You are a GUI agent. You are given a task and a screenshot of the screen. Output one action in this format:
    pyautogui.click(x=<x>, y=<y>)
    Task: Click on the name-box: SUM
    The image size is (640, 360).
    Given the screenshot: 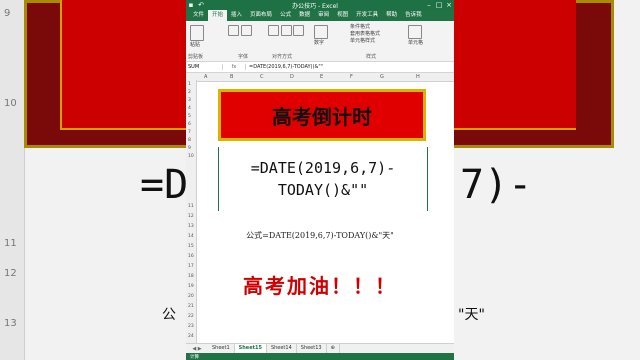 What is the action you would take?
    pyautogui.click(x=204, y=67)
    